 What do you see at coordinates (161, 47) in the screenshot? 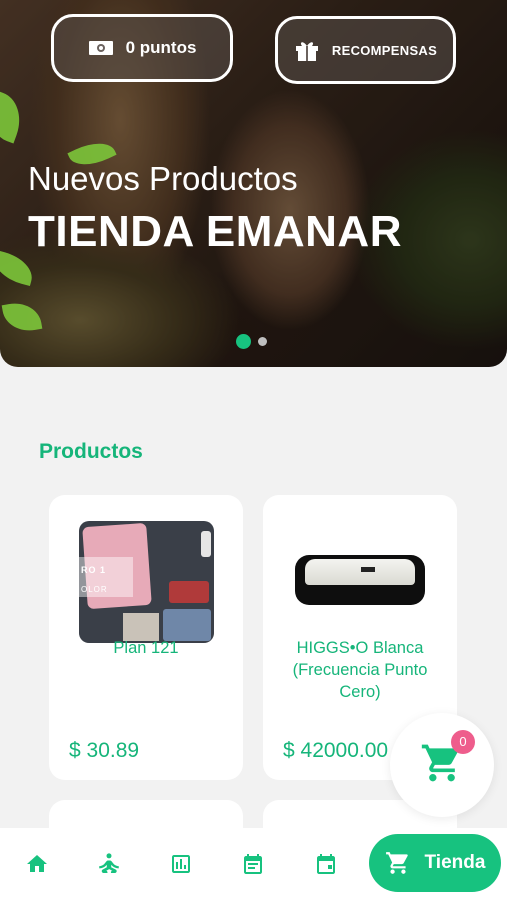
I see `points-label: 0 puntos` at bounding box center [161, 47].